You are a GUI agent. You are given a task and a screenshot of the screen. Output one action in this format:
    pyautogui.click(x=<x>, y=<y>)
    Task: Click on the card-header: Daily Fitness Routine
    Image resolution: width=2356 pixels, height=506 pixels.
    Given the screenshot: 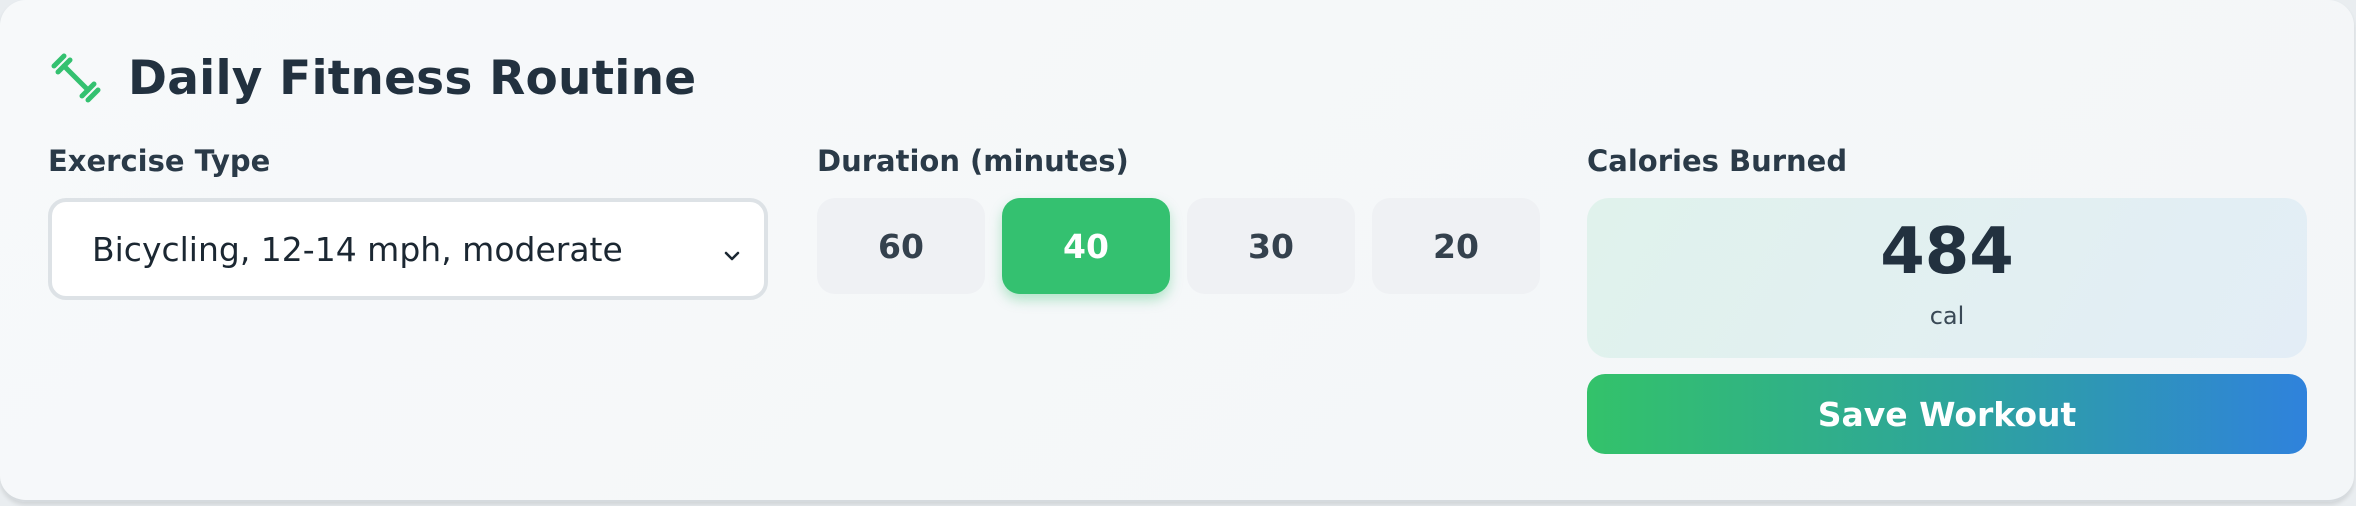 What is the action you would take?
    pyautogui.click(x=372, y=78)
    